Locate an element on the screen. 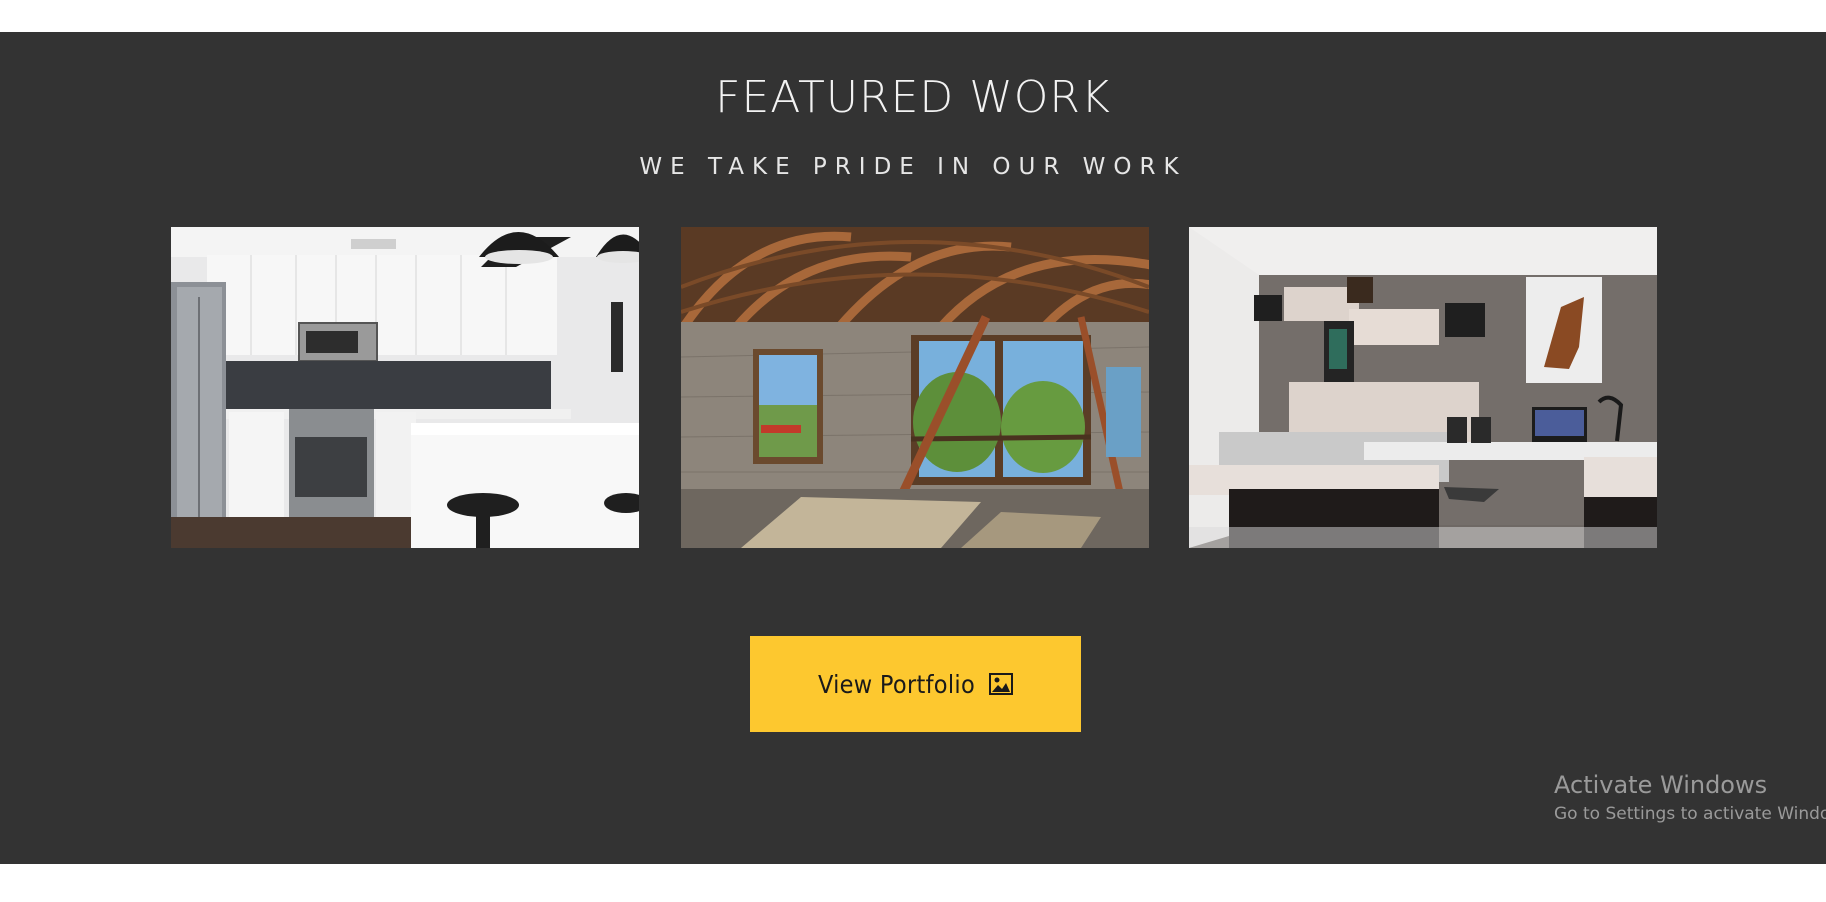 This screenshot has width=1826, height=902. bedroom-image is located at coordinates (1423, 387).